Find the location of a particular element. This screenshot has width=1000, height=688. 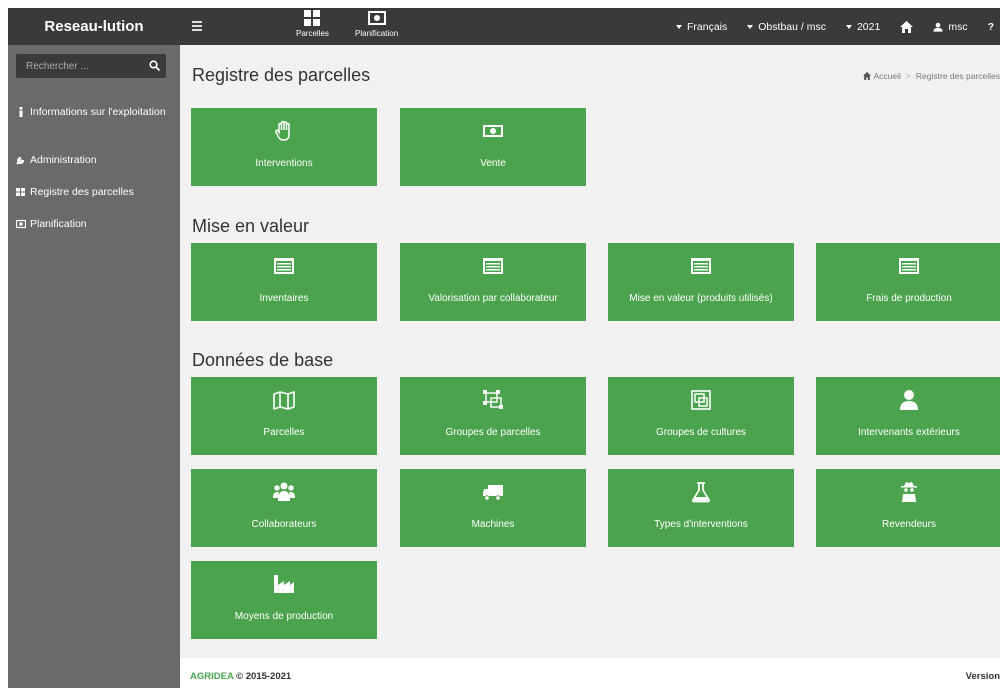

tile-moyens-de-production: Moyens de production is located at coordinates (284, 600).